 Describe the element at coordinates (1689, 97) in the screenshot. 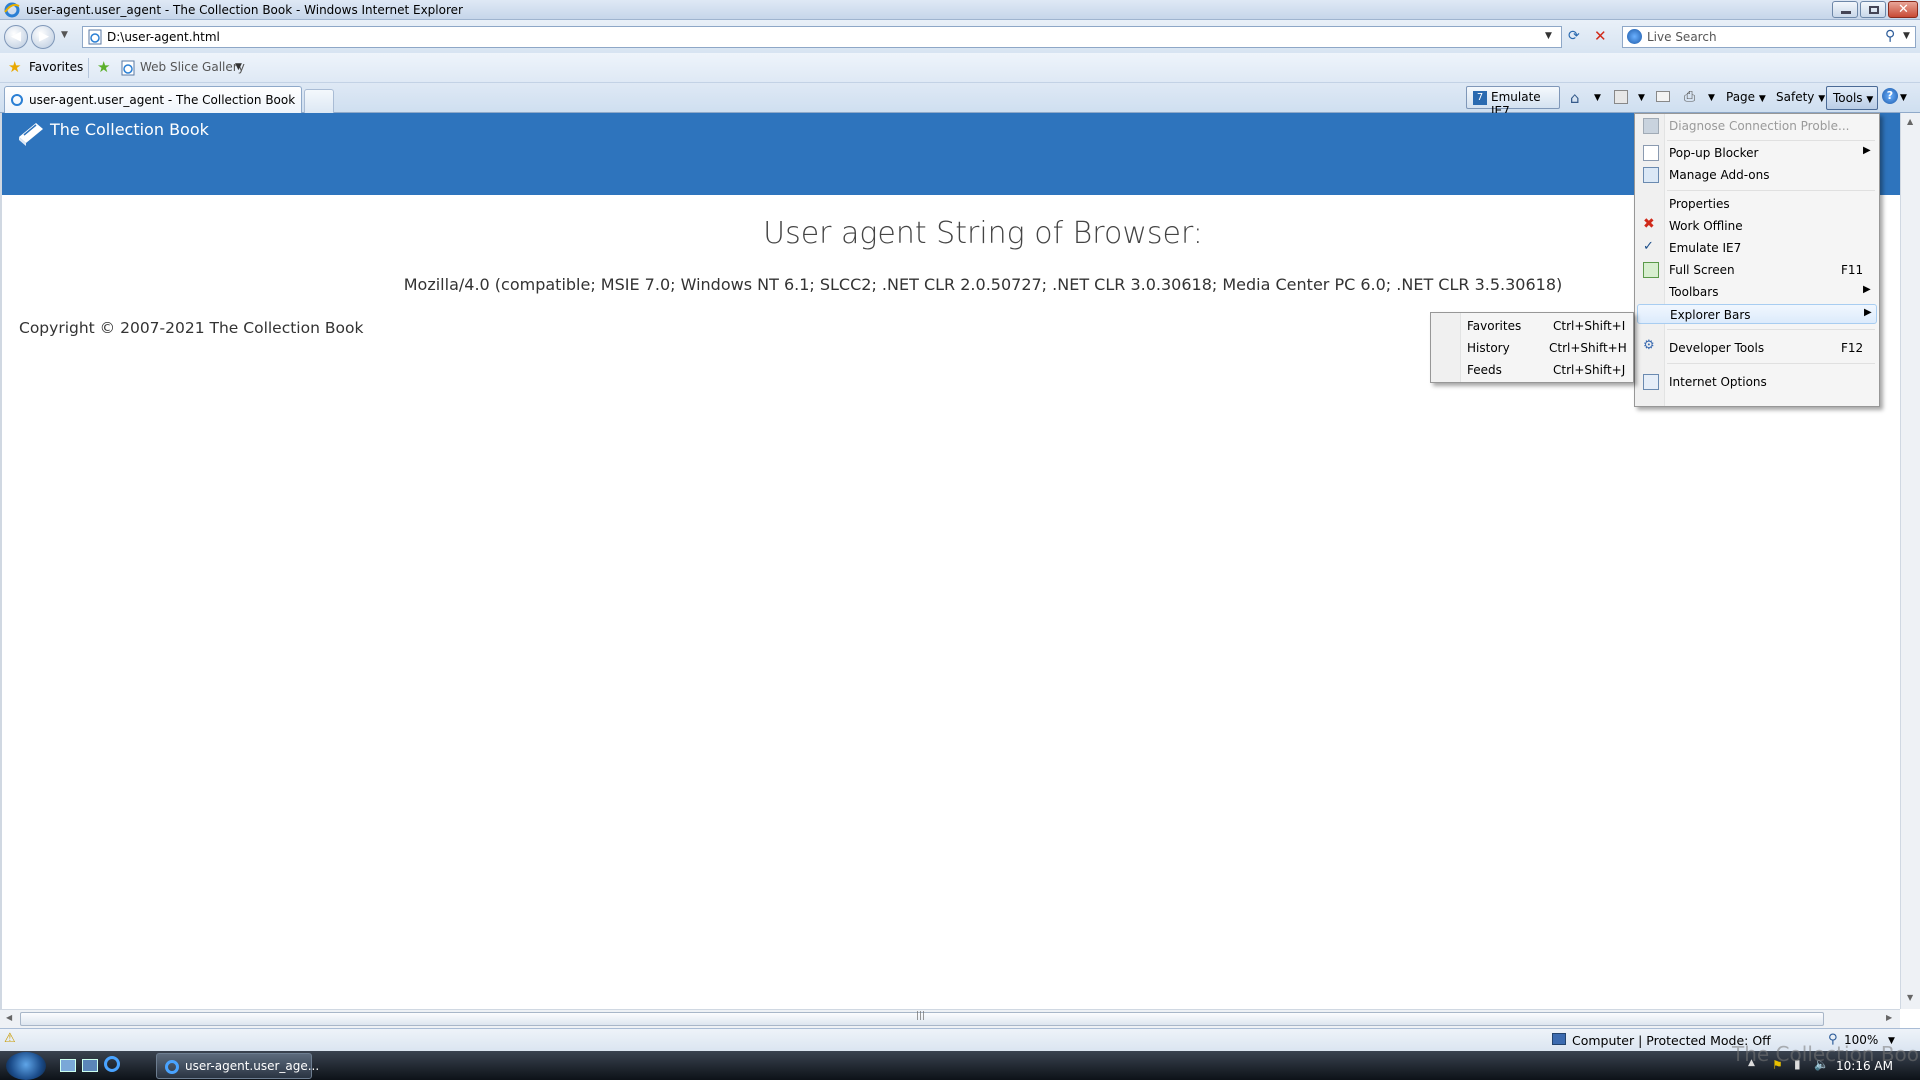

I see `print-icon: ⎙` at that location.